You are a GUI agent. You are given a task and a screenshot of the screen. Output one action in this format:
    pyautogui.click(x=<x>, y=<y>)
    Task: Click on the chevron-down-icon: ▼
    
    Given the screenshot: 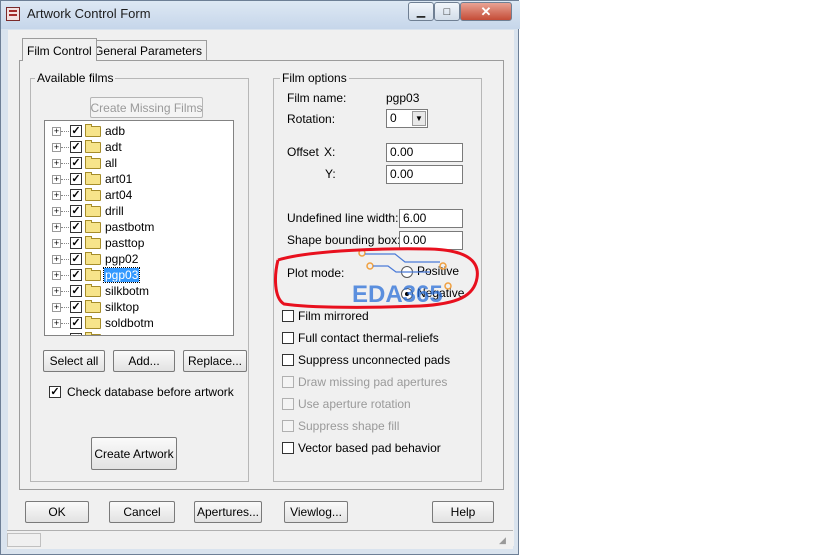 What is the action you would take?
    pyautogui.click(x=419, y=118)
    